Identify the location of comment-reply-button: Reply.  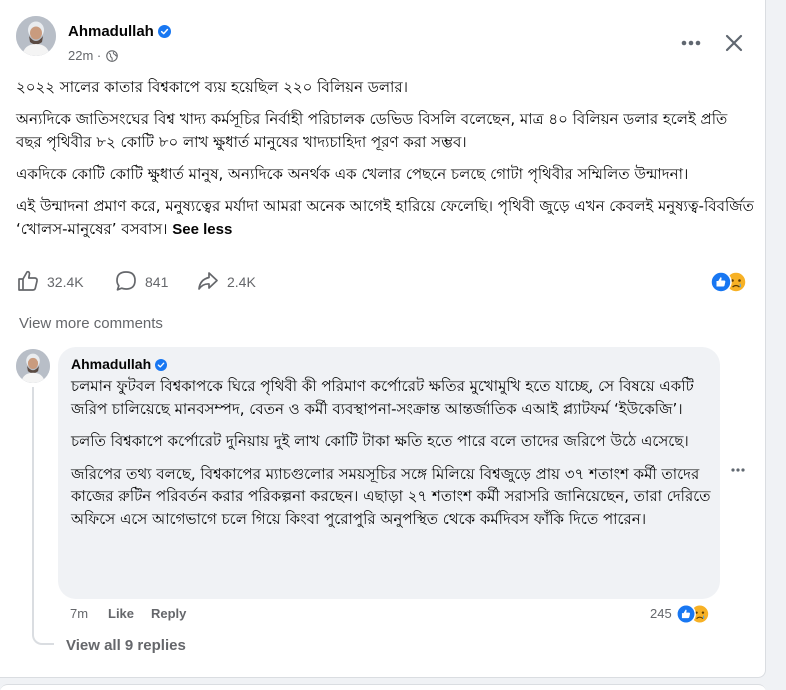
(168, 613).